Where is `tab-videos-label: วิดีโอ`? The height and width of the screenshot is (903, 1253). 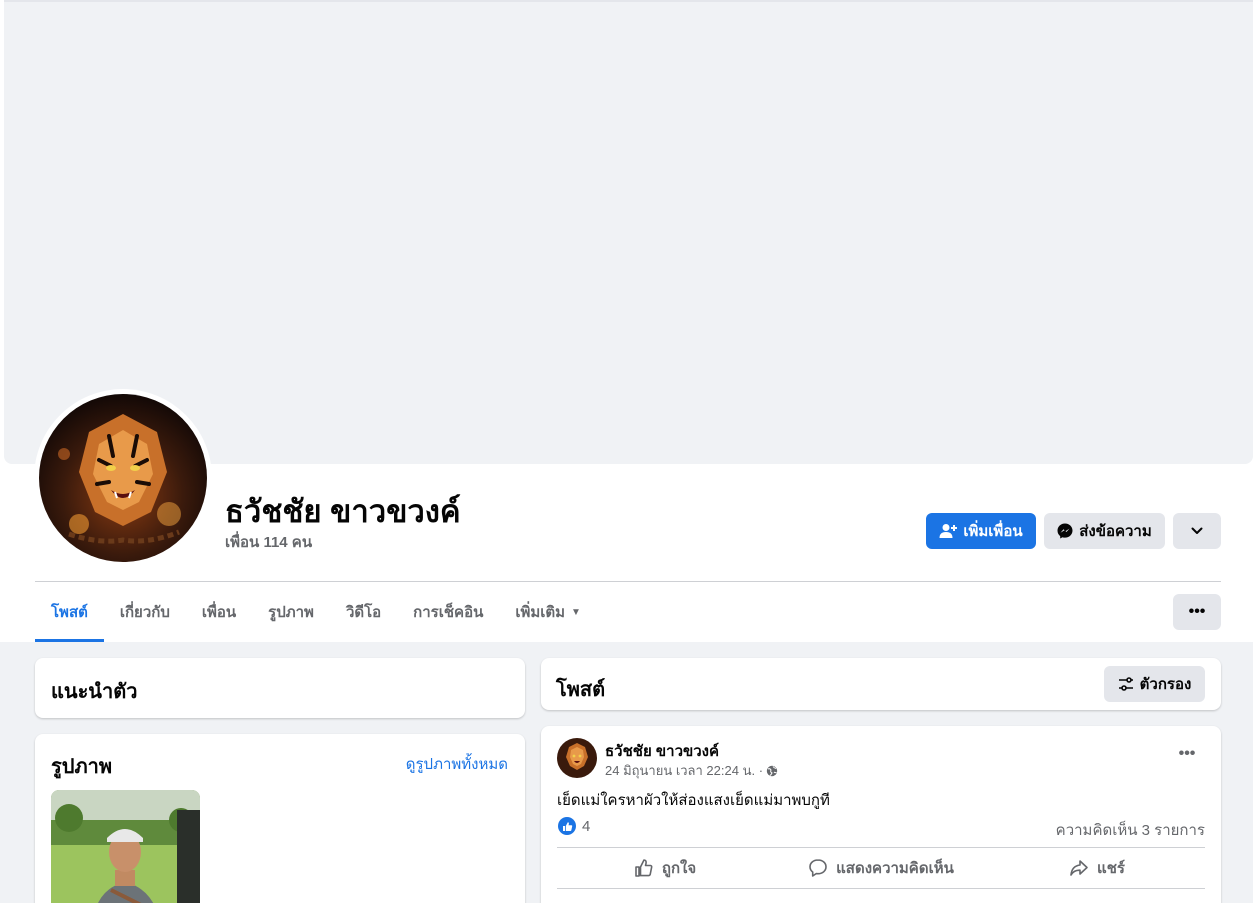 tab-videos-label: วิดีโอ is located at coordinates (363, 612).